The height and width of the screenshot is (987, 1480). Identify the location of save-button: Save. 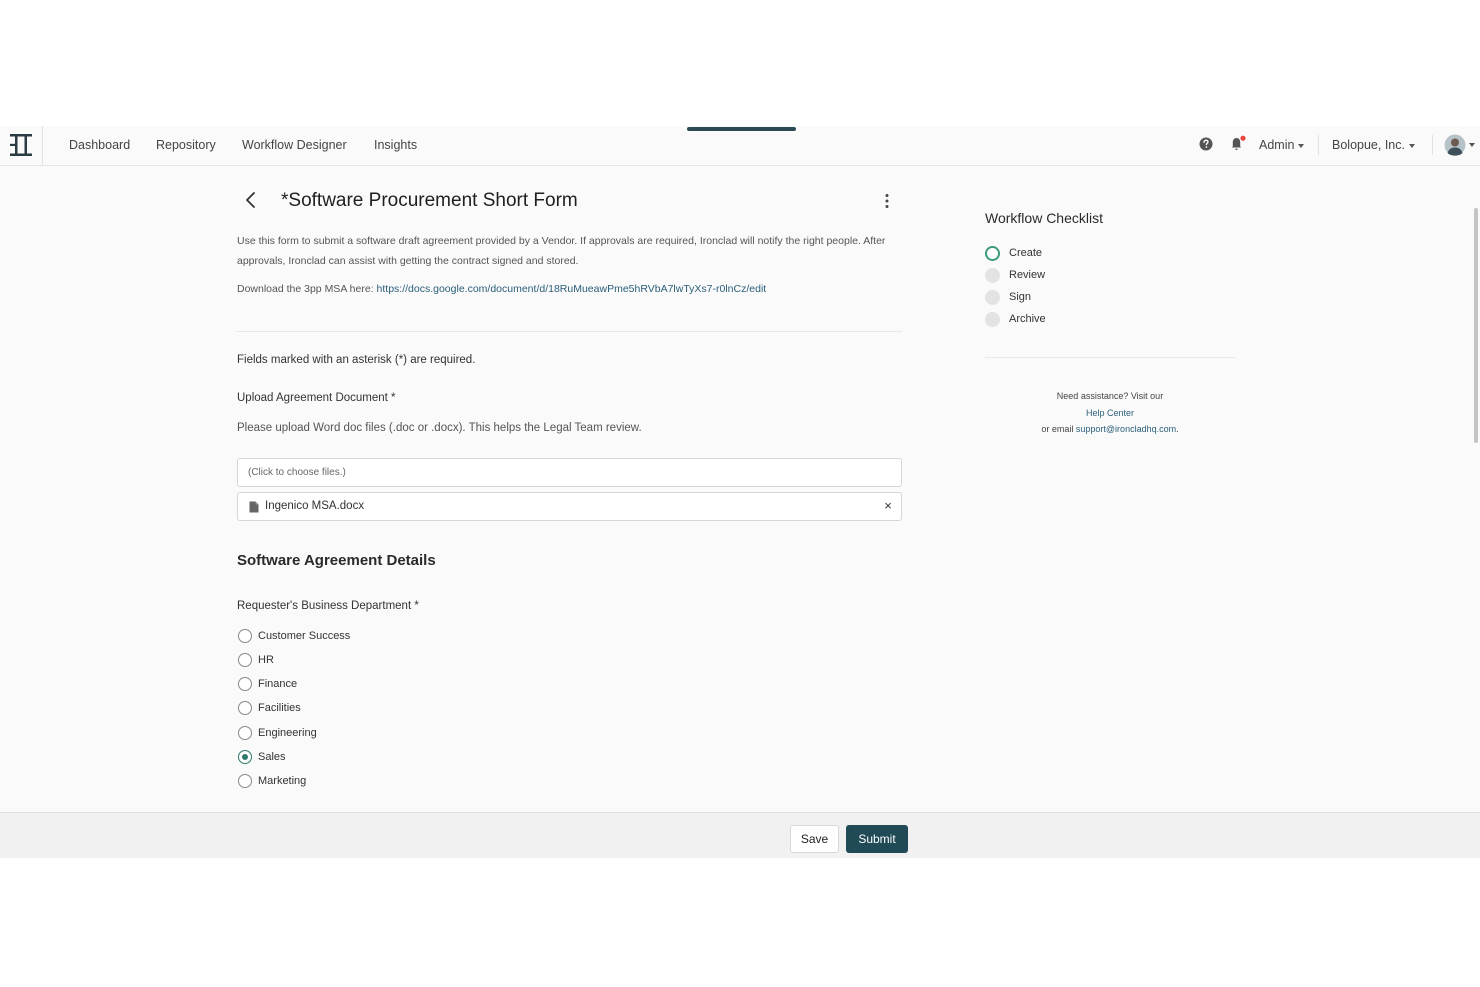
(814, 839).